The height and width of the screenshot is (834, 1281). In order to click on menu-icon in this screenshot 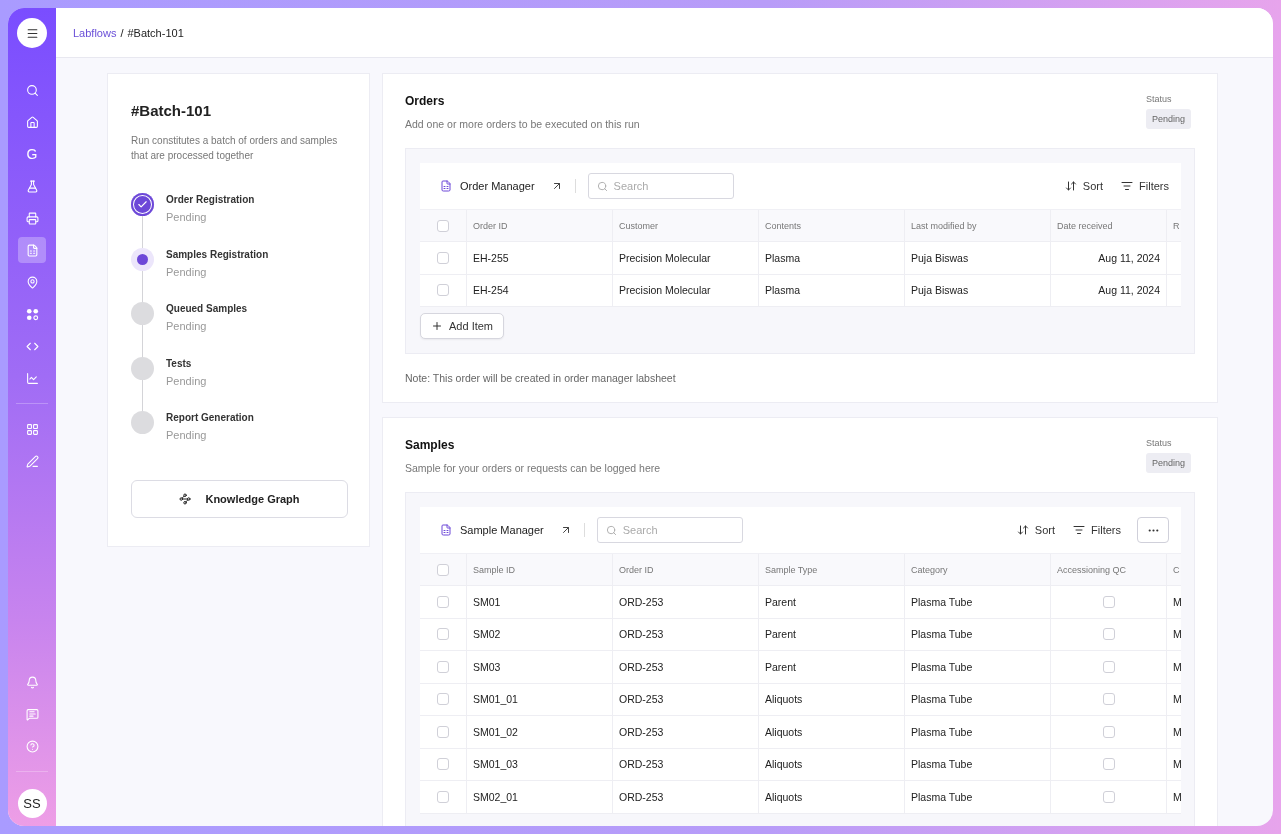, I will do `click(32, 33)`.